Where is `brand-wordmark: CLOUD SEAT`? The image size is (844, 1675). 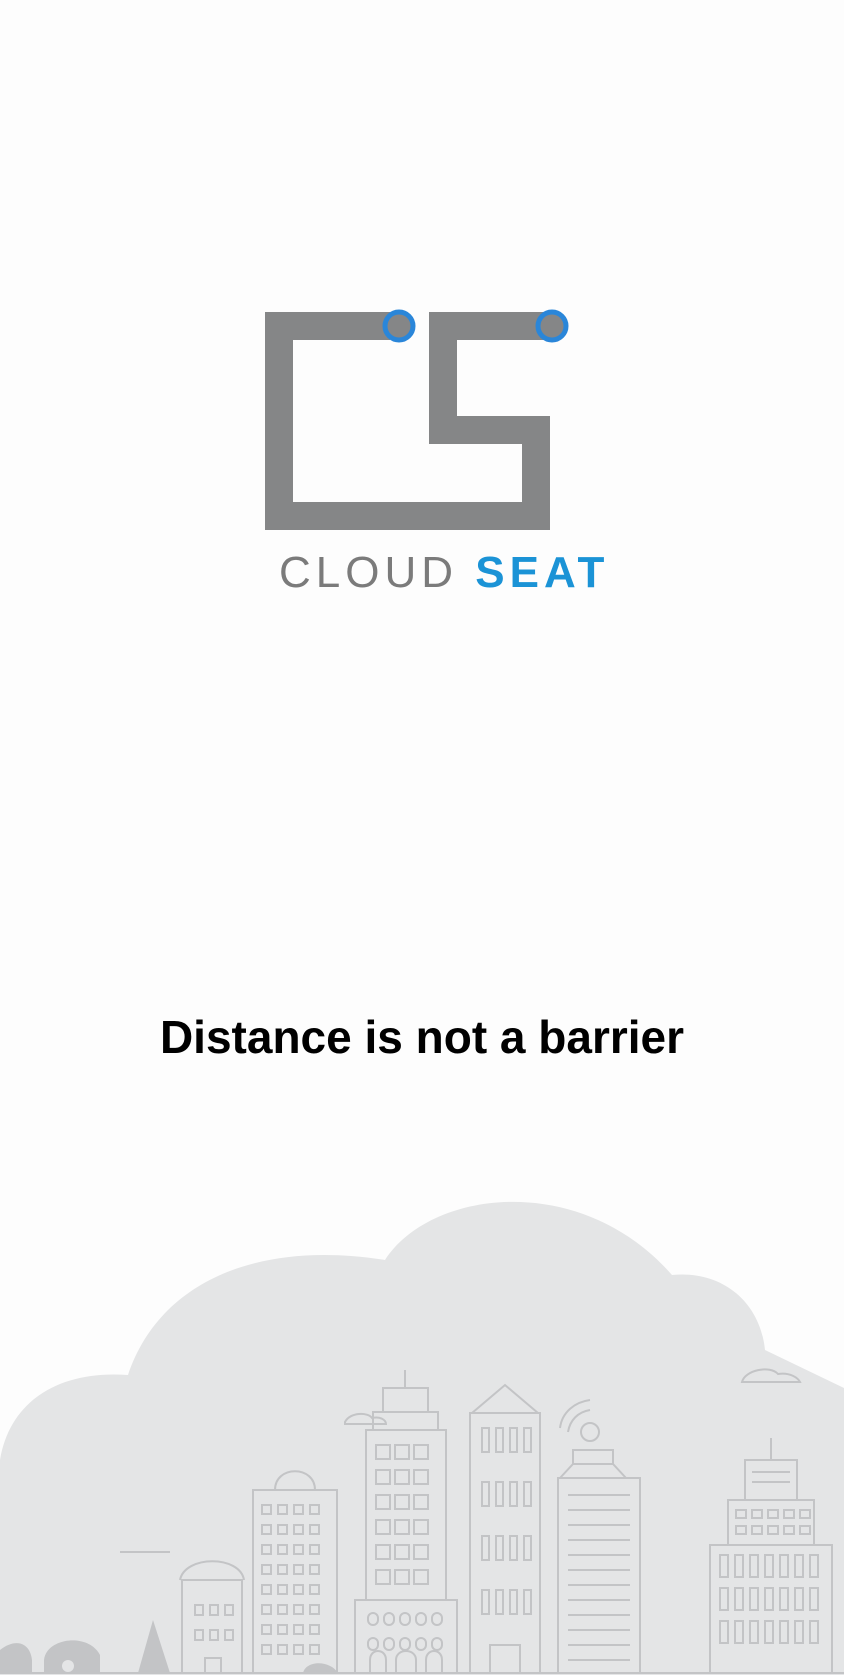
brand-wordmark: CLOUD SEAT is located at coordinates (444, 573).